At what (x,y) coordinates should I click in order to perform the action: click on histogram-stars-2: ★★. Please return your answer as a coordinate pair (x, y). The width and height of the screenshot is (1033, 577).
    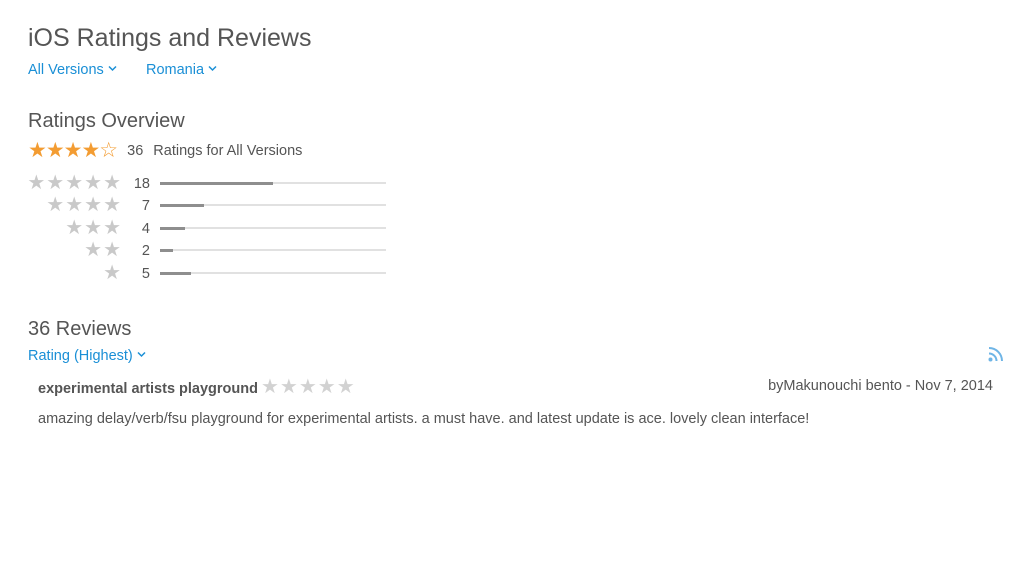
    Looking at the image, I should click on (103, 250).